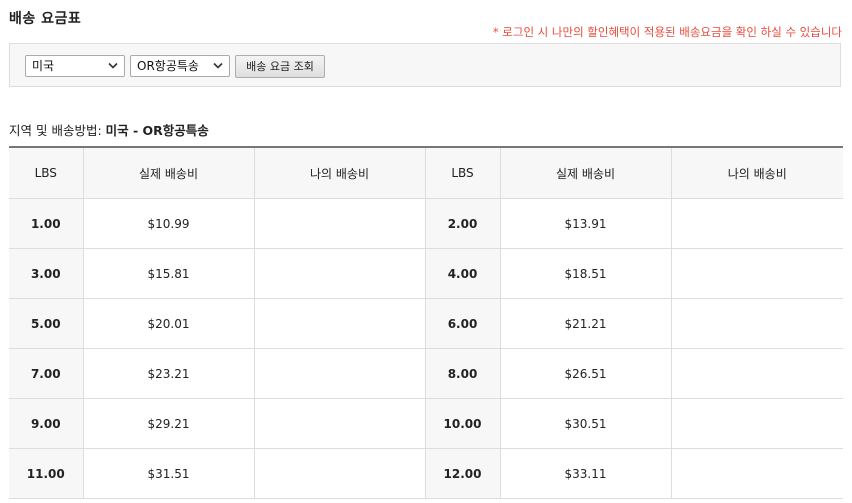 This screenshot has width=852, height=503. Describe the element at coordinates (462, 373) in the screenshot. I see `lbs-cell: 8.00` at that location.